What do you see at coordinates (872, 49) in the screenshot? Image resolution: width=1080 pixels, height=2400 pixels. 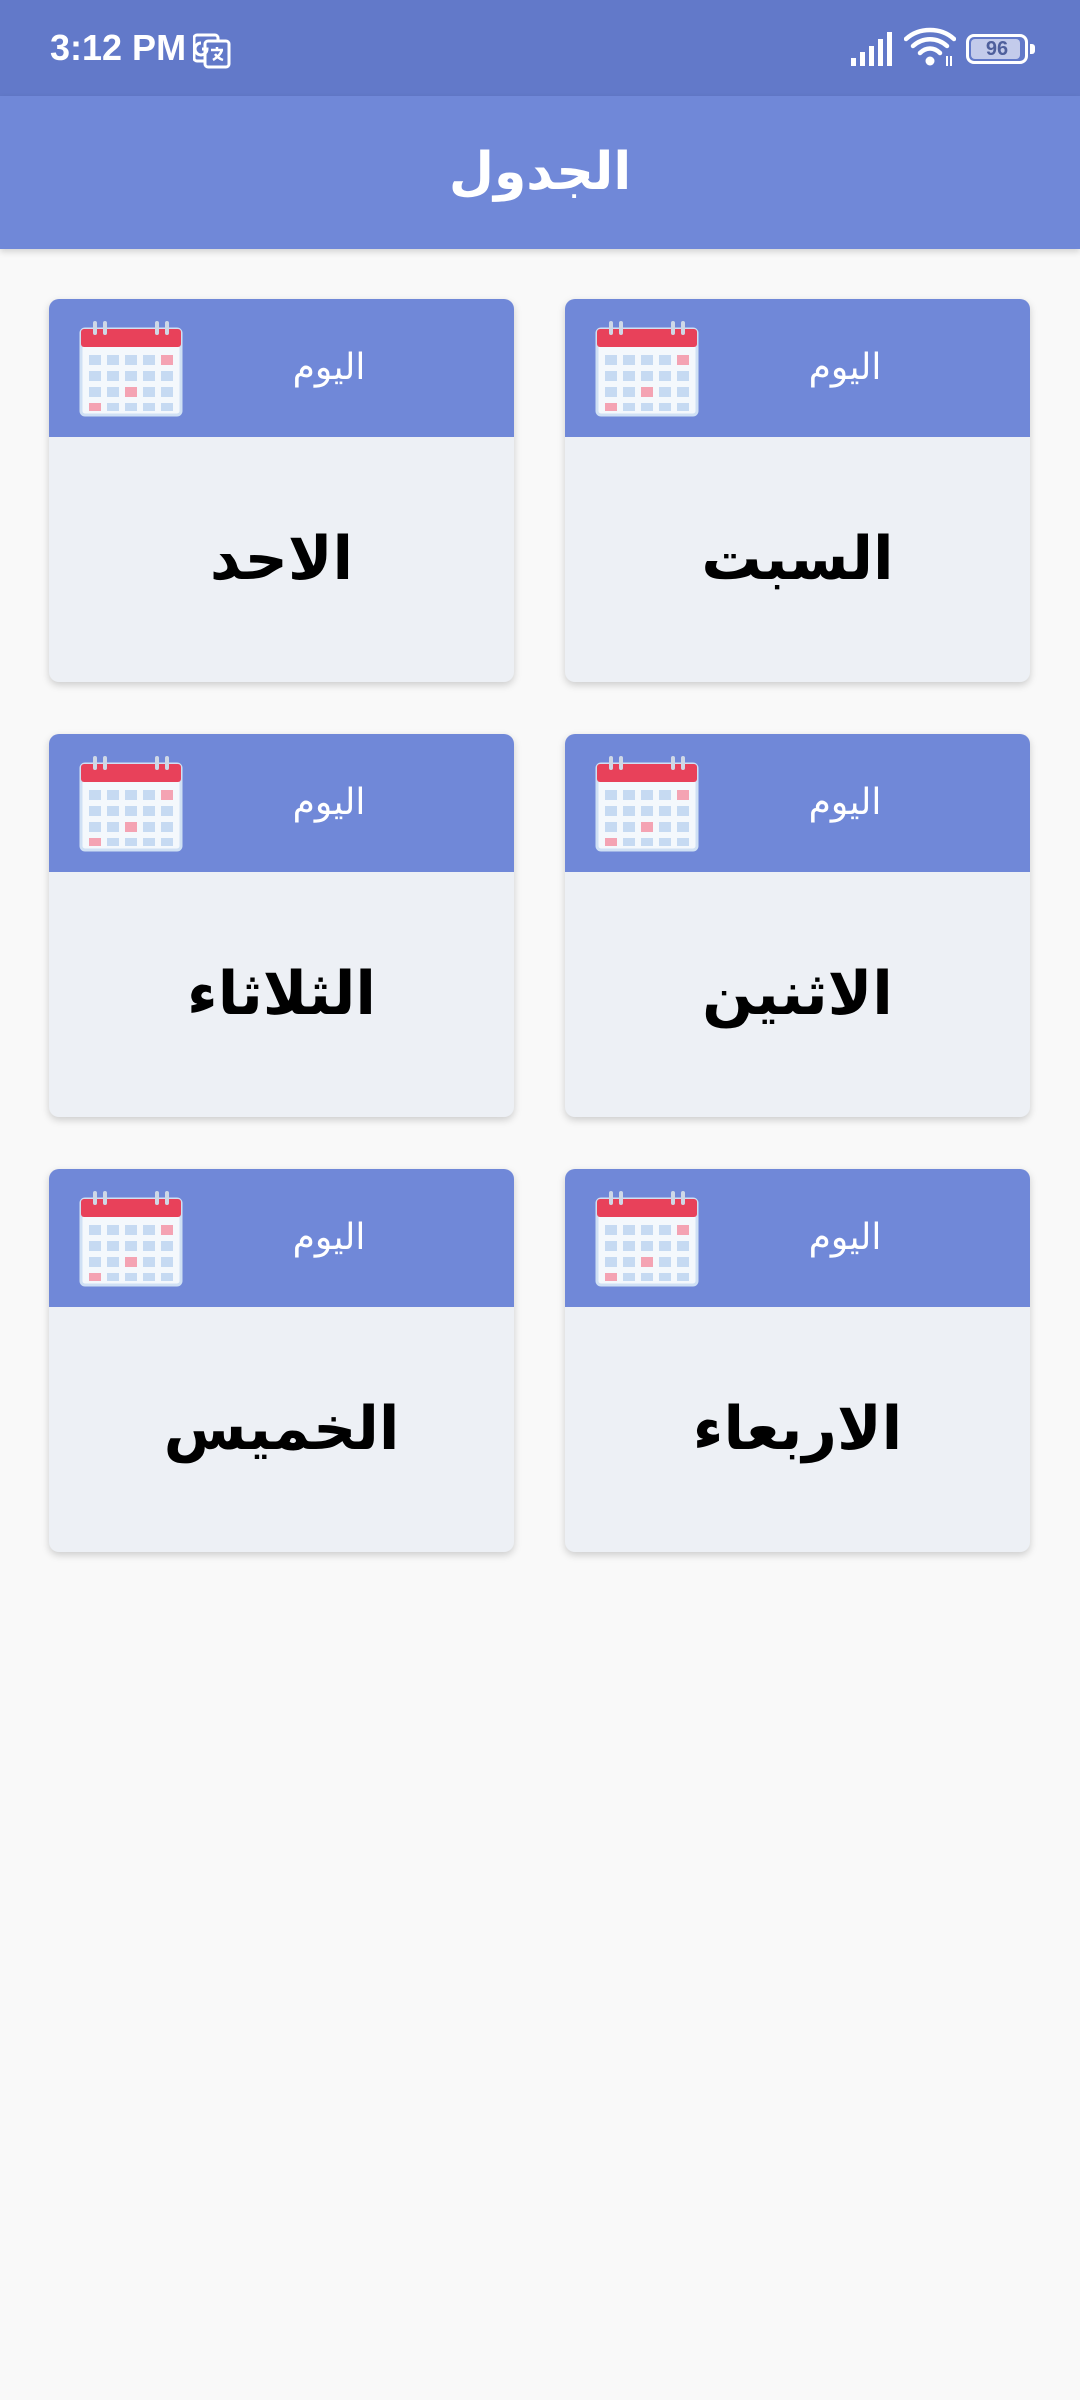 I see `signal-icon` at bounding box center [872, 49].